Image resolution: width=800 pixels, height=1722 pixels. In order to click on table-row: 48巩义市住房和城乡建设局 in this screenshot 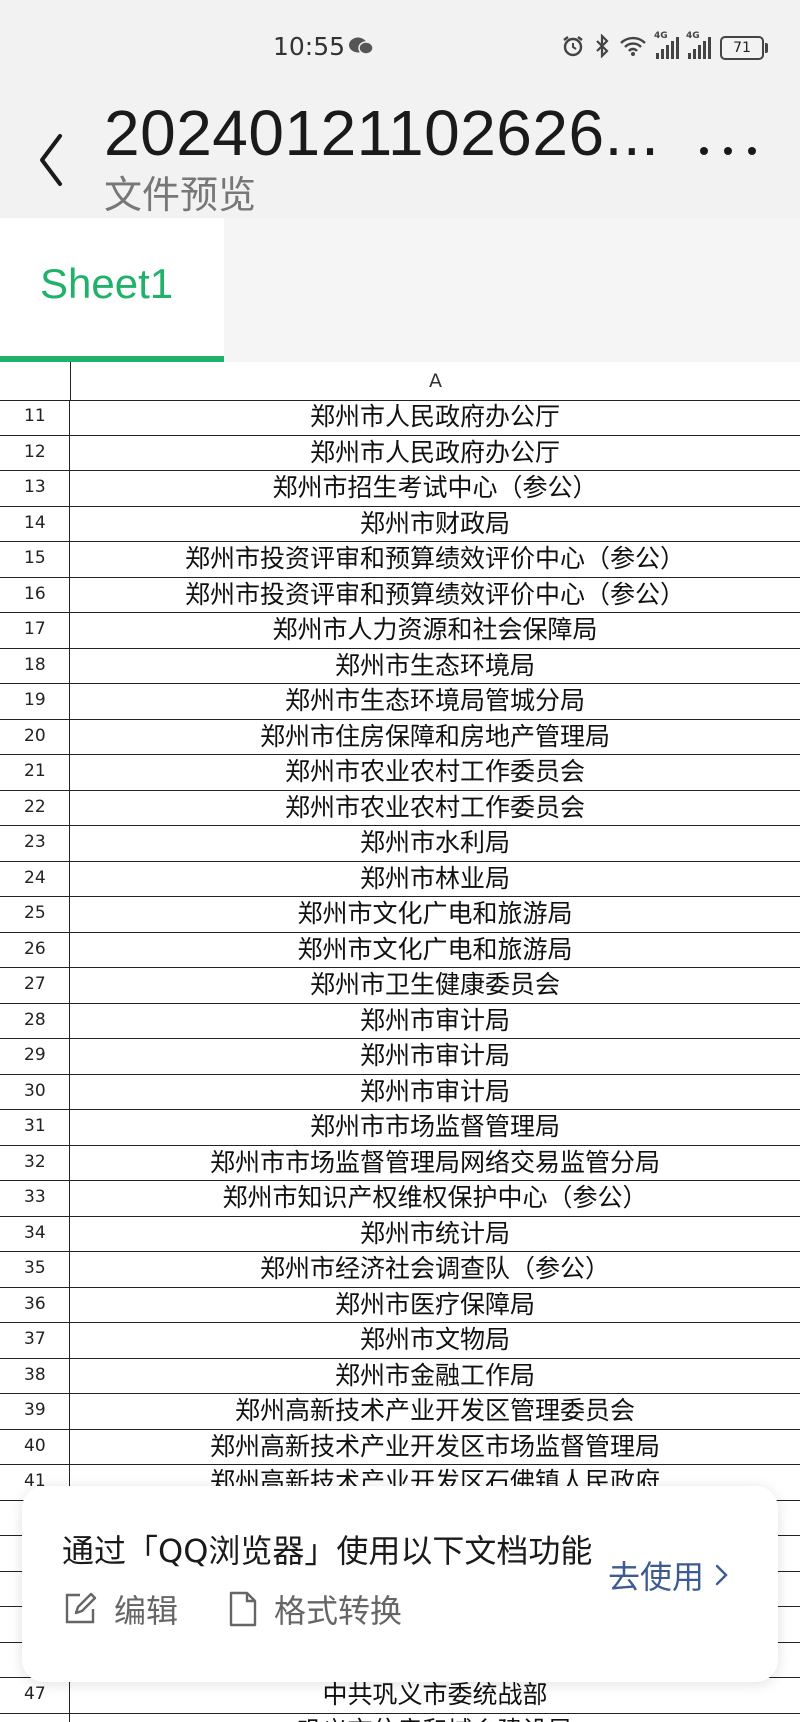, I will do `click(400, 1717)`.